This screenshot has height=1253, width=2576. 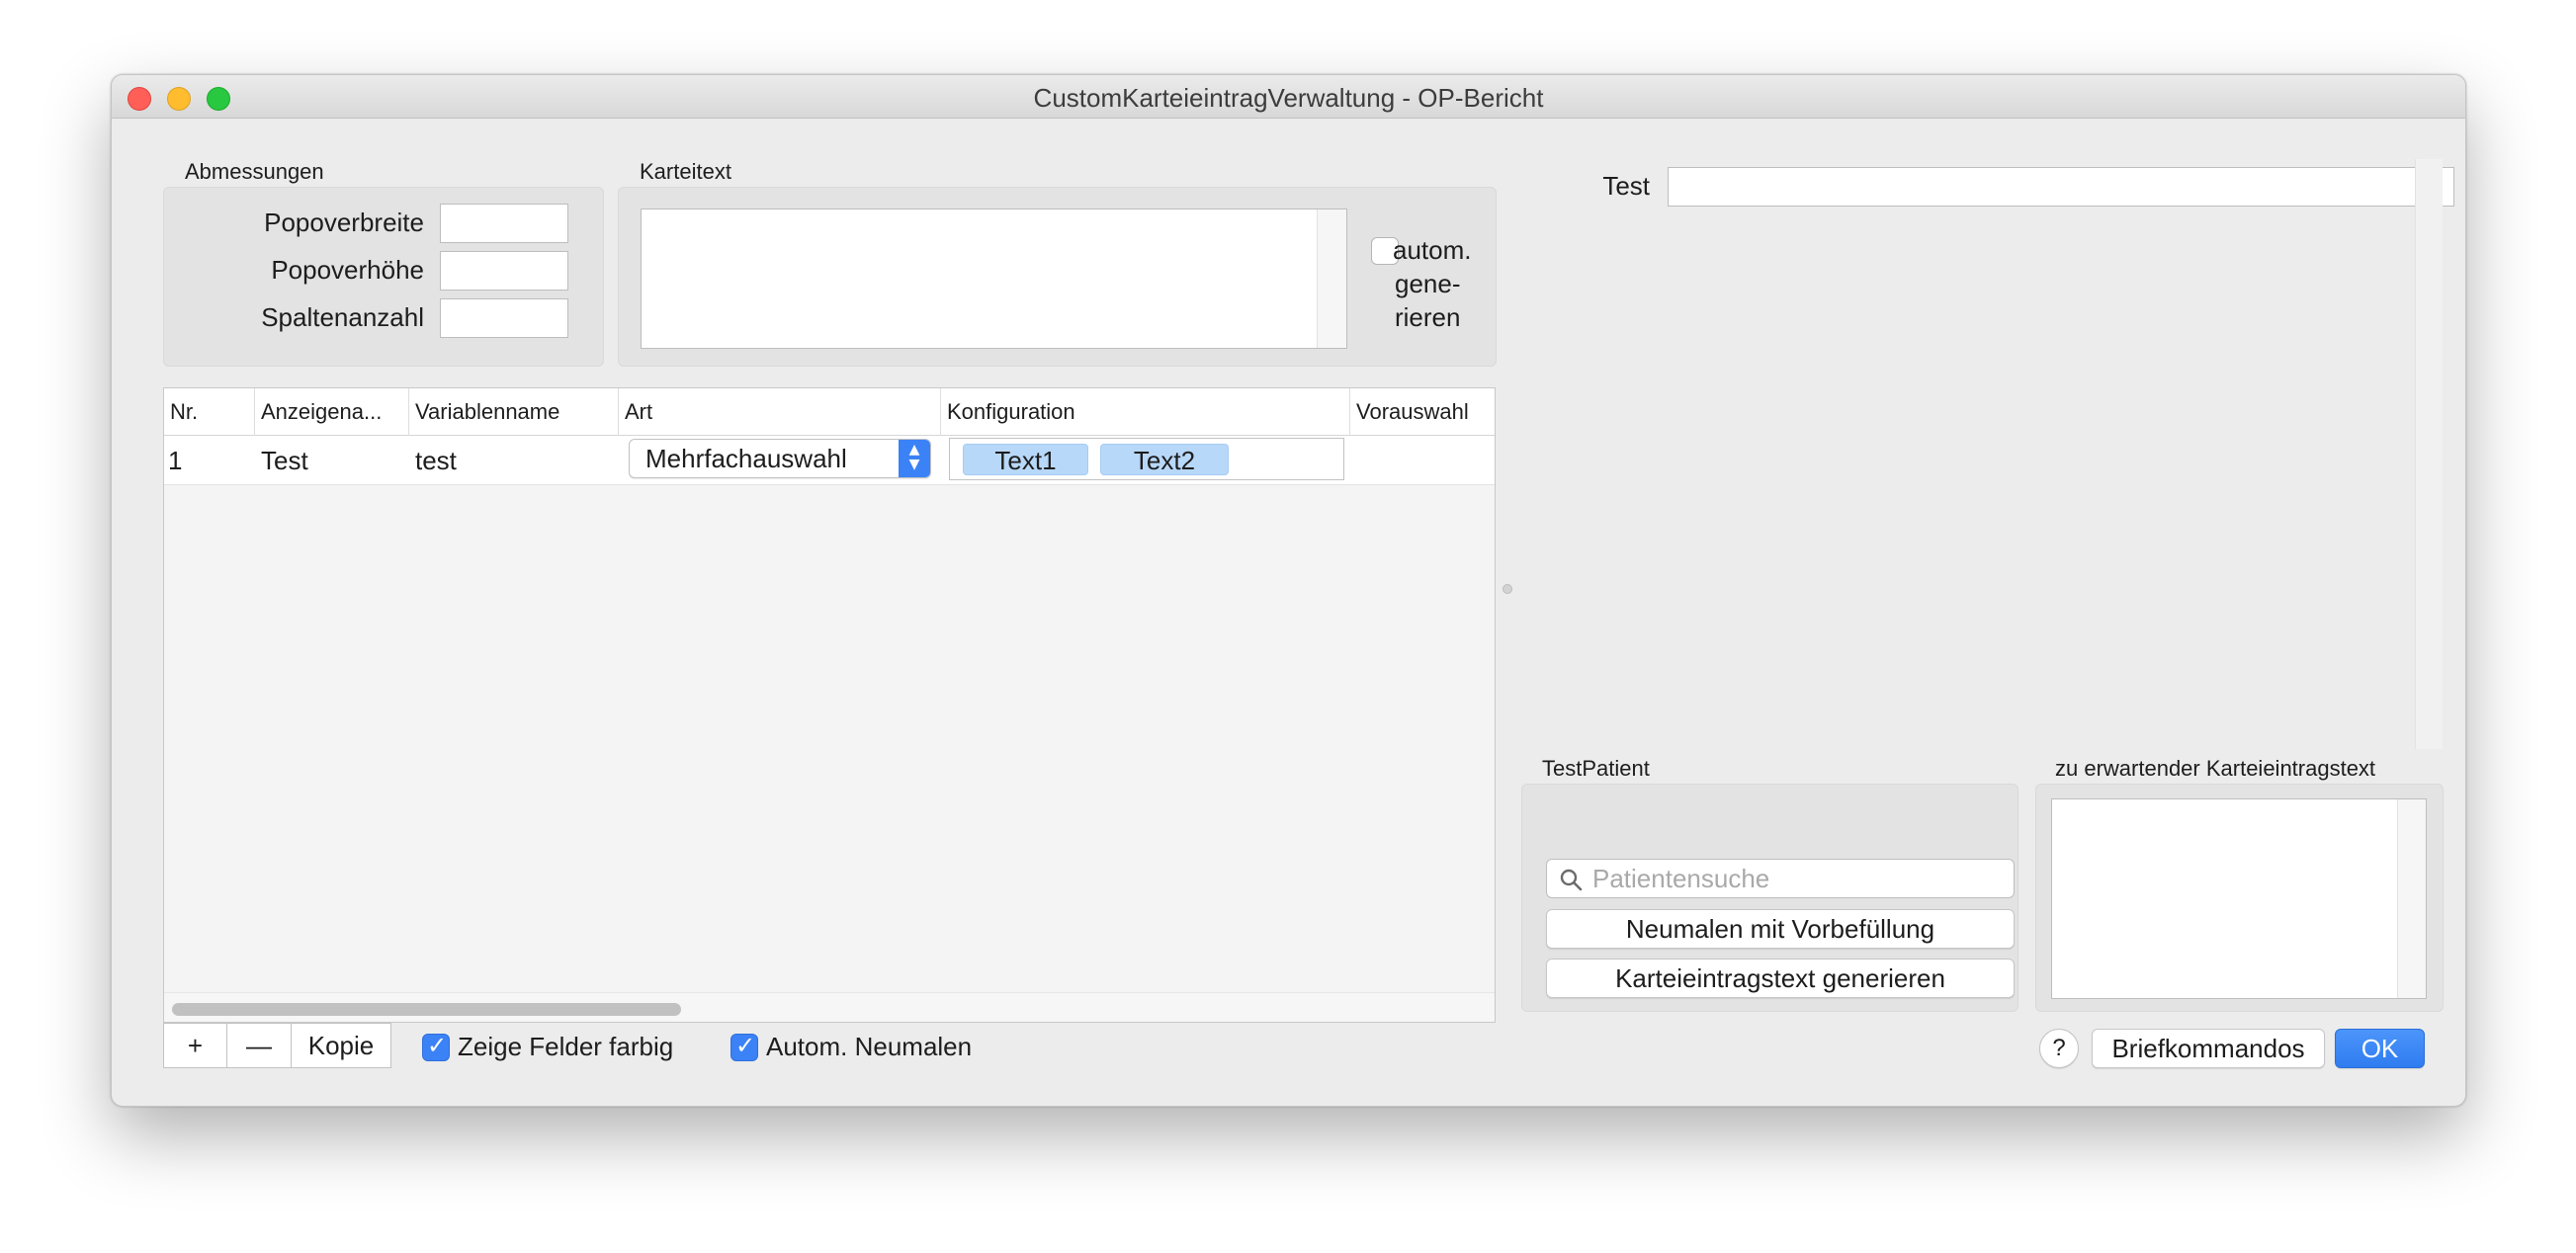 I want to click on column-header-konfiguration: Konfiguration, so click(x=1145, y=412).